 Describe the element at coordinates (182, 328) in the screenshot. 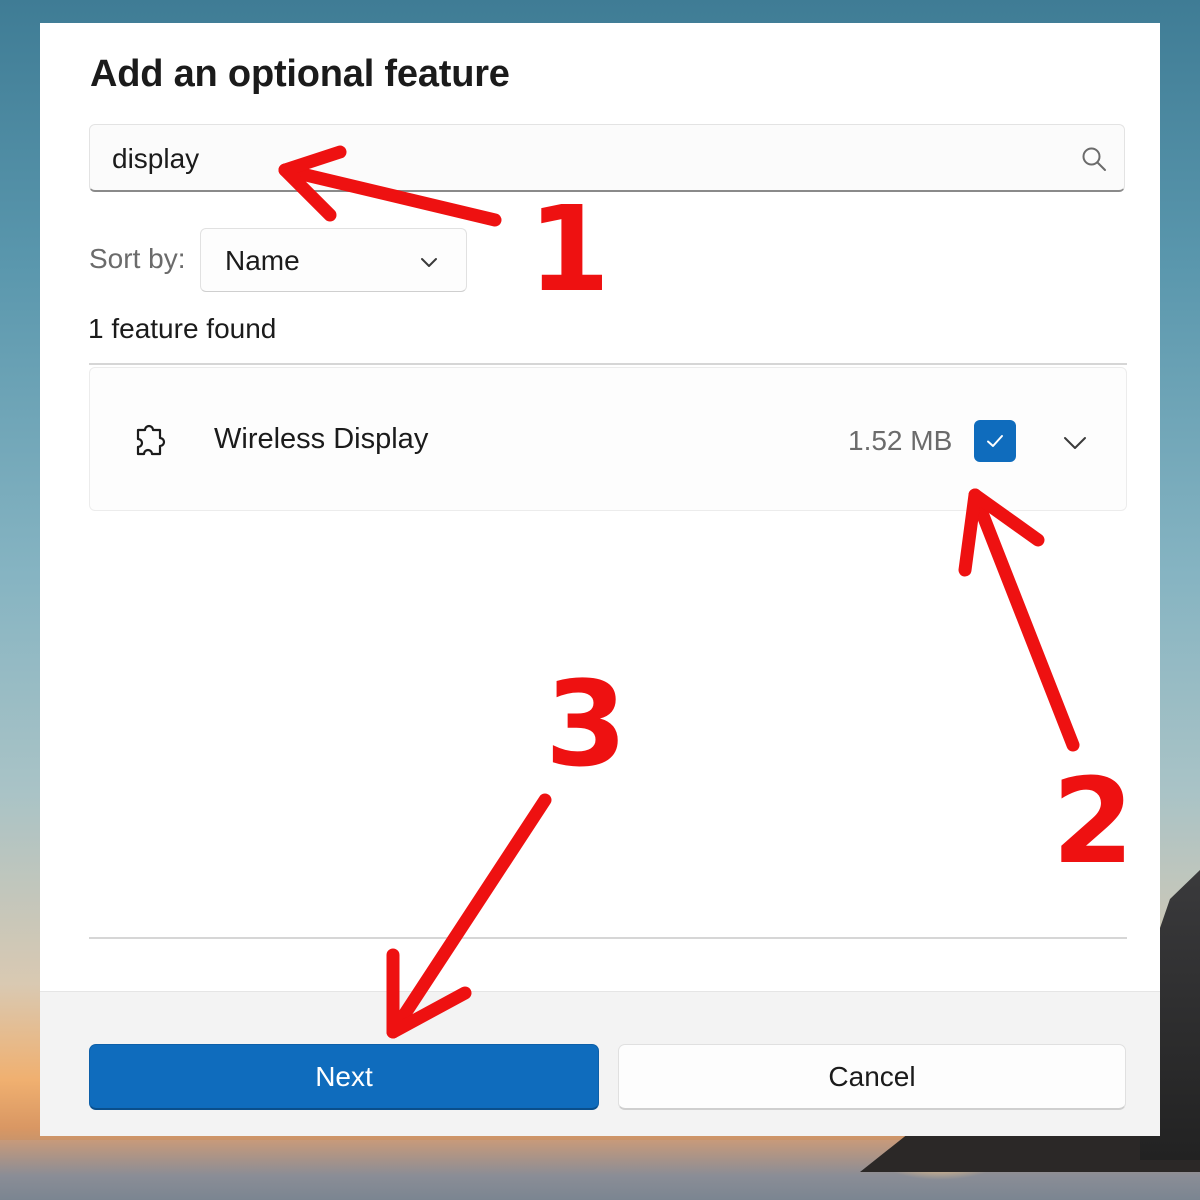

I see `results-count: 1 feature found` at that location.